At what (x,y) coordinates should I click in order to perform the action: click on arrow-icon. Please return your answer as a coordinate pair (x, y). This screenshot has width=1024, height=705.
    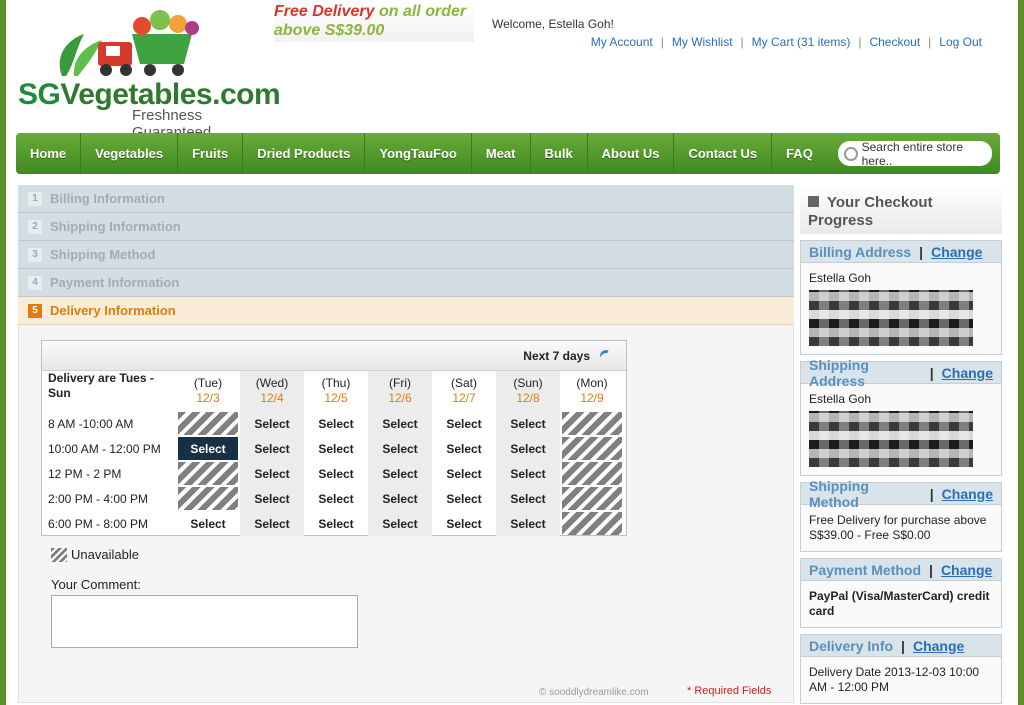
    Looking at the image, I should click on (813, 201).